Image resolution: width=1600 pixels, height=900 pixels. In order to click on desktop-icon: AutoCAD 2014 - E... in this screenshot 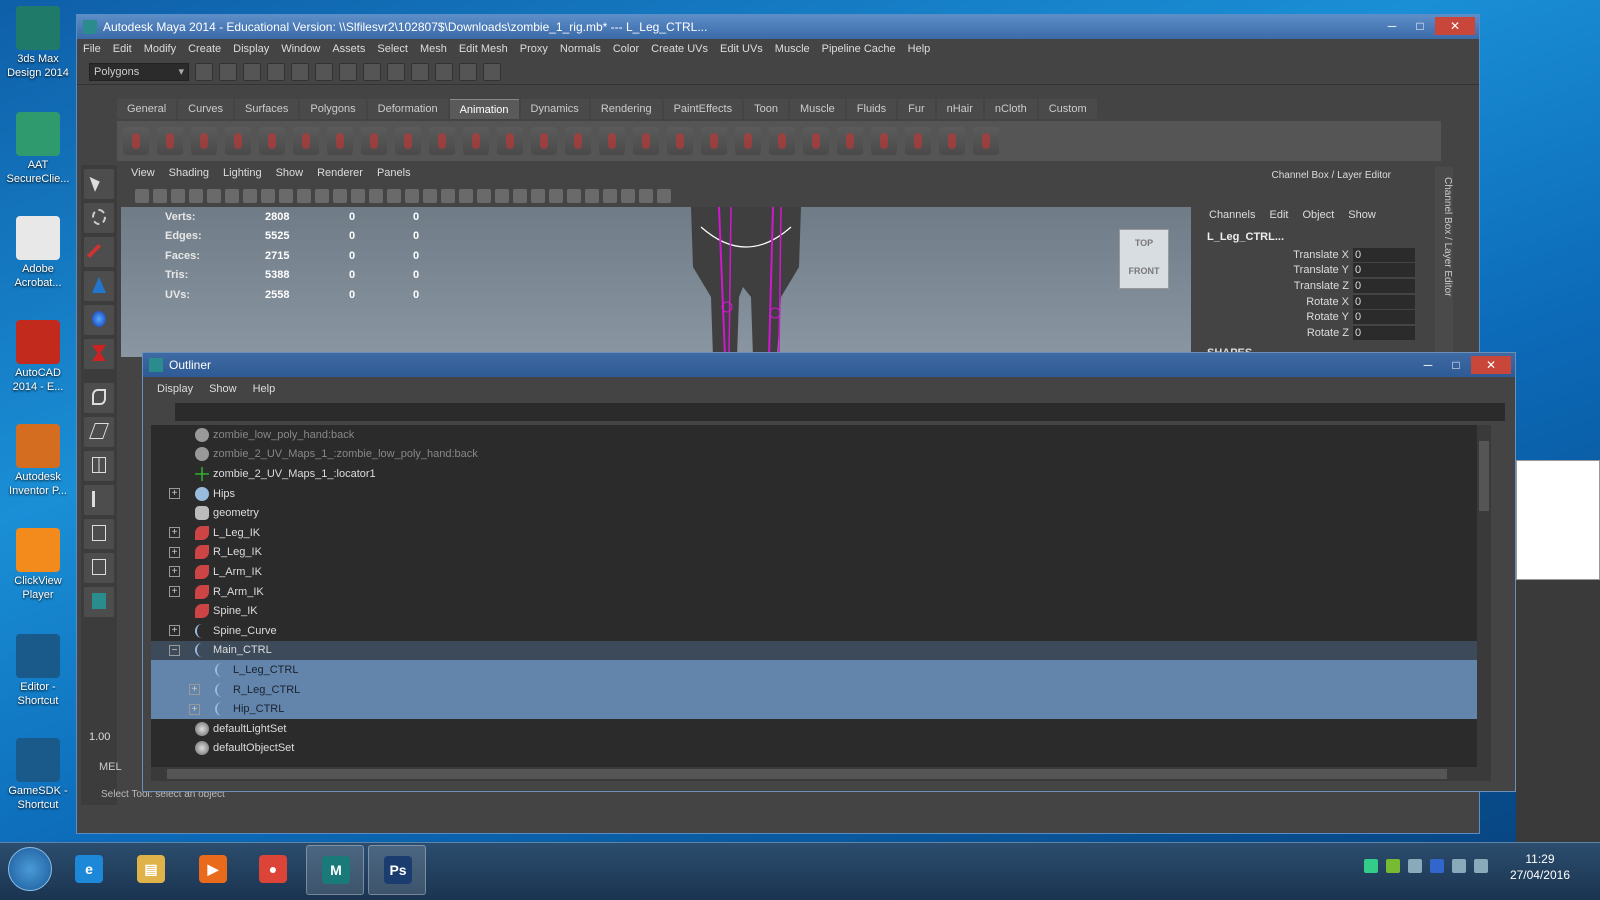, I will do `click(38, 357)`.